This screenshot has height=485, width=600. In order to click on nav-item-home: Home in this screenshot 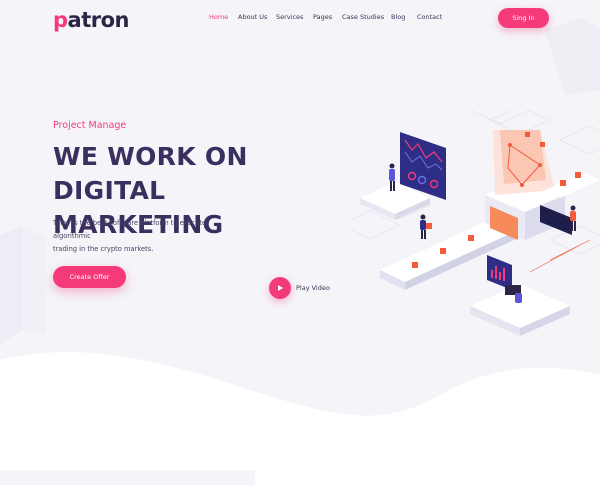, I will do `click(218, 17)`.